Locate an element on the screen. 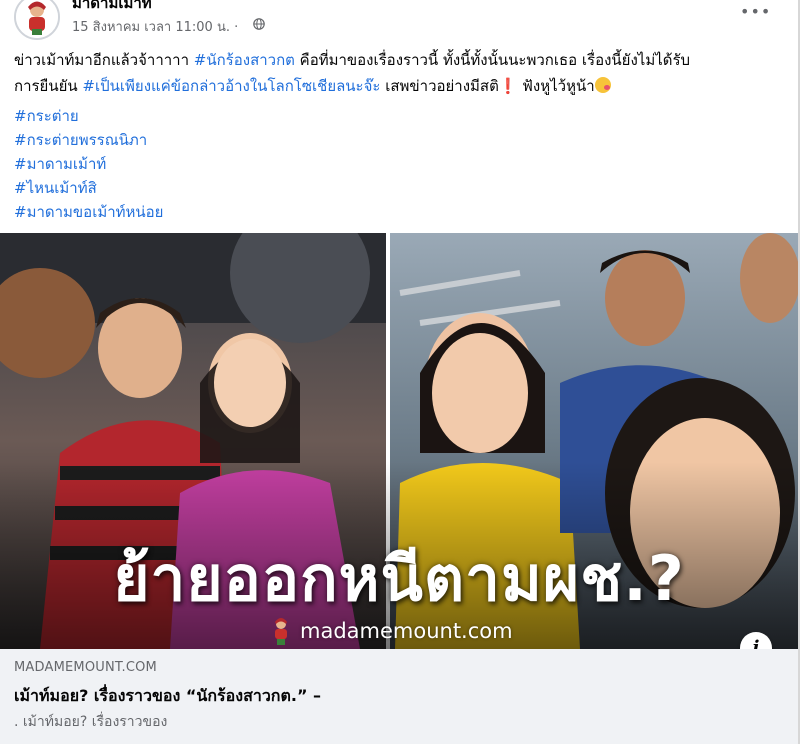  face-emoji-icon is located at coordinates (602, 85).